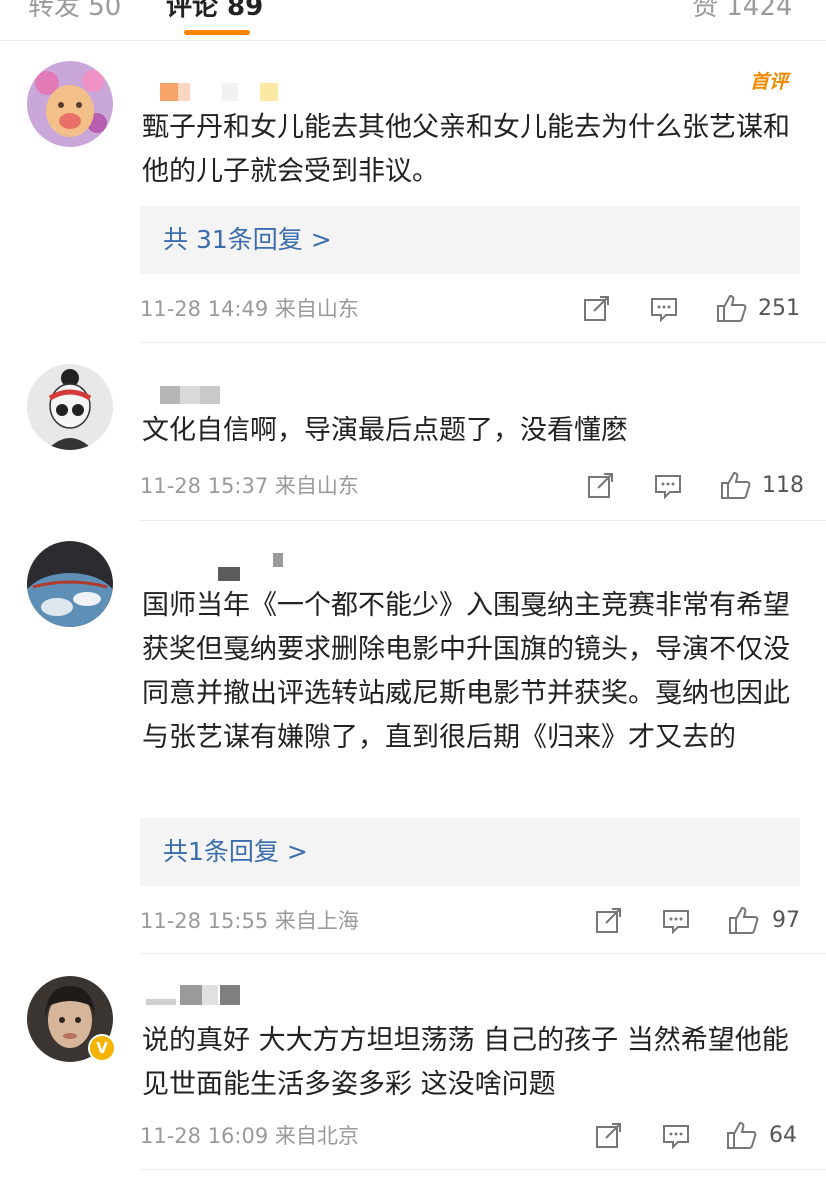  I want to click on comment-meta: 11-28 15:55 来自上海, so click(249, 921).